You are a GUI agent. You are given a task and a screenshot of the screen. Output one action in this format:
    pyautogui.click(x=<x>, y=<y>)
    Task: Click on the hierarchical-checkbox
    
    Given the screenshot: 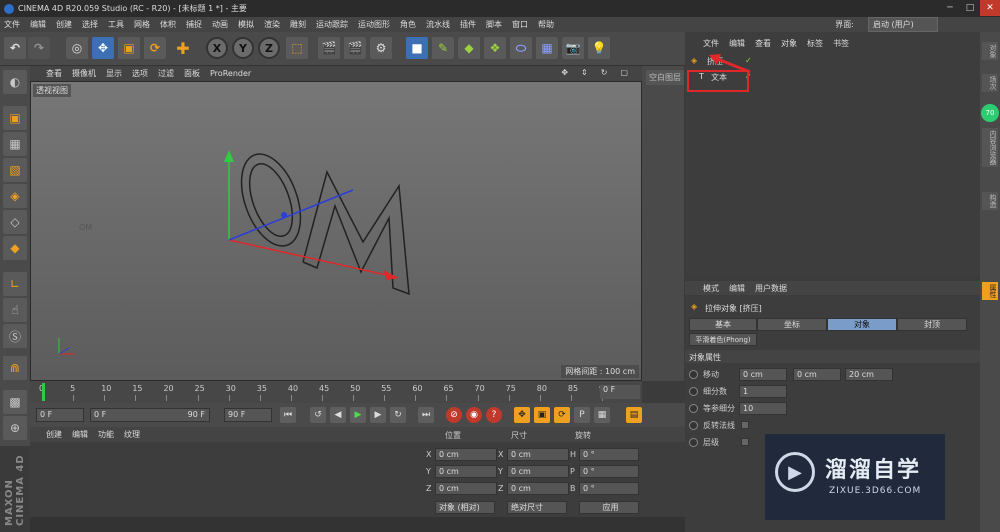 What is the action you would take?
    pyautogui.click(x=745, y=442)
    